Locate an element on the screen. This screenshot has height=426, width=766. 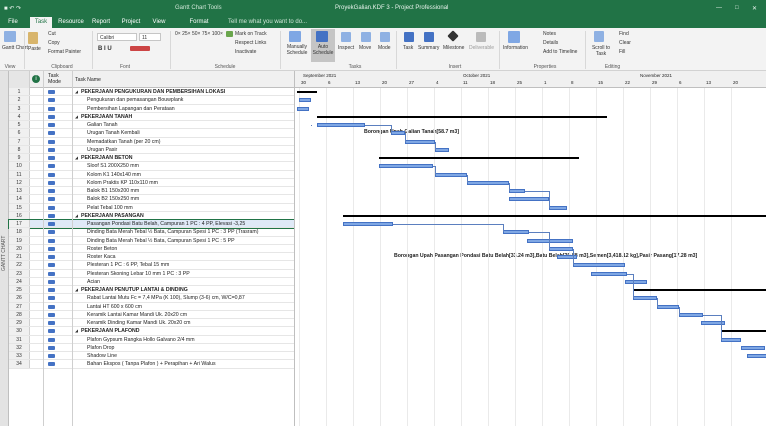
paste-button: Paste is located at coordinates (34, 49).